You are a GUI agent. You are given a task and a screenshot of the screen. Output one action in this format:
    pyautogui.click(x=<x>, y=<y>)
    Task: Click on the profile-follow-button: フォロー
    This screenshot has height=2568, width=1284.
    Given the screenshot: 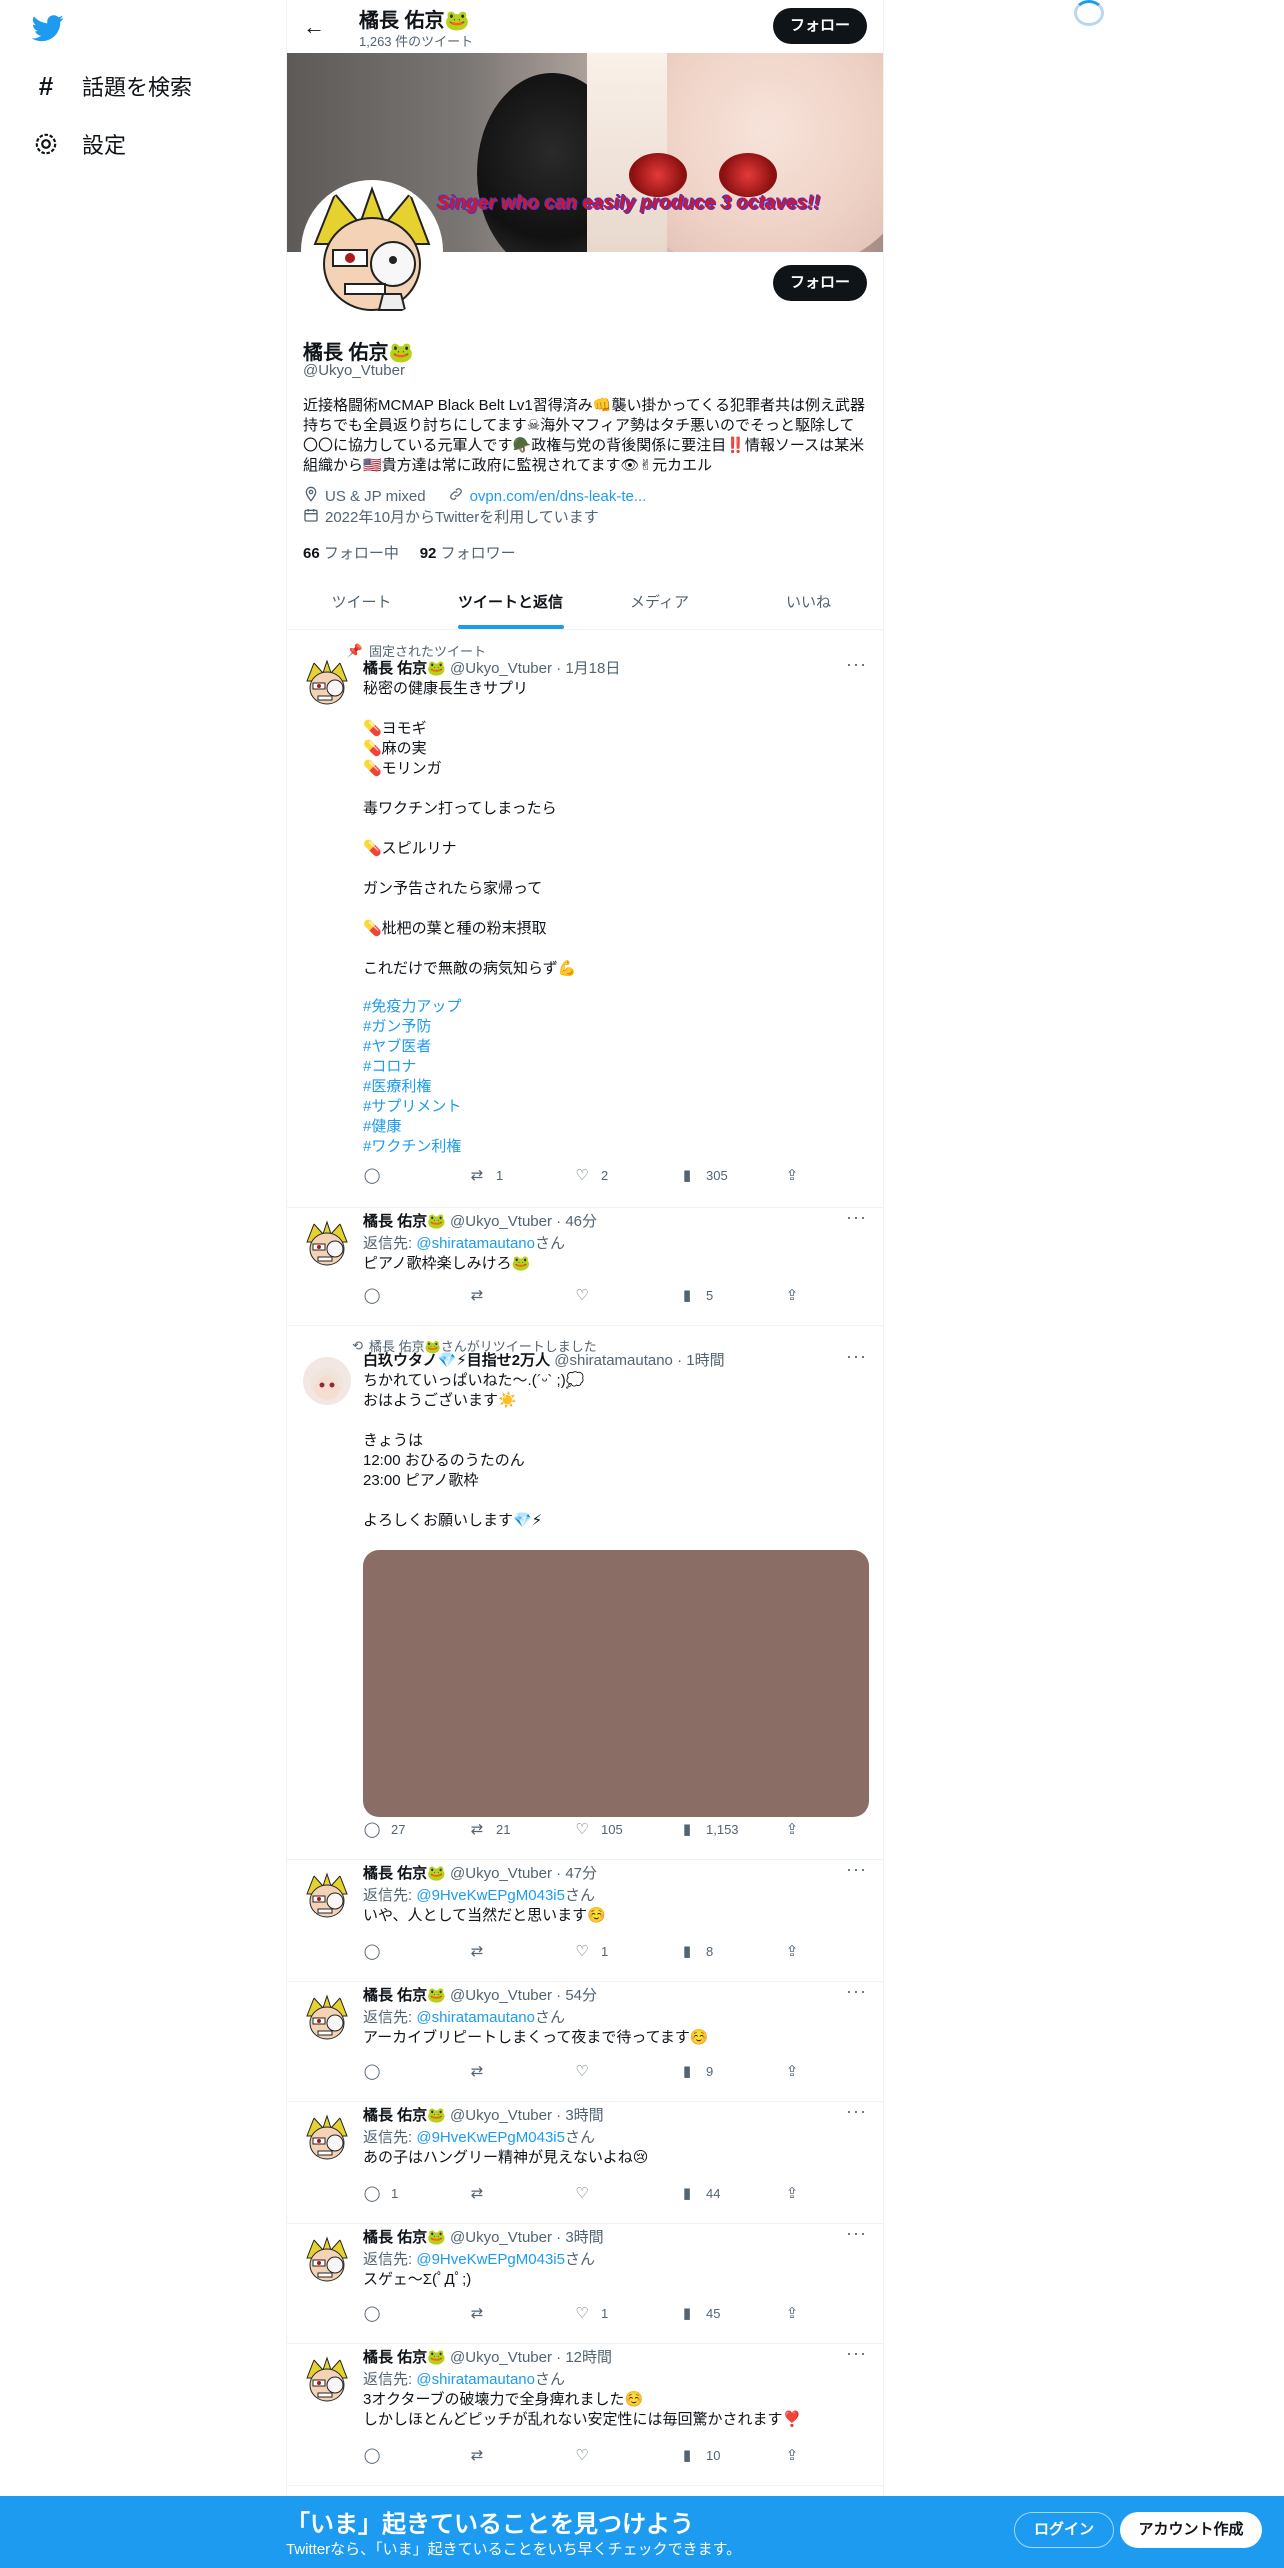 What is the action you would take?
    pyautogui.click(x=820, y=283)
    